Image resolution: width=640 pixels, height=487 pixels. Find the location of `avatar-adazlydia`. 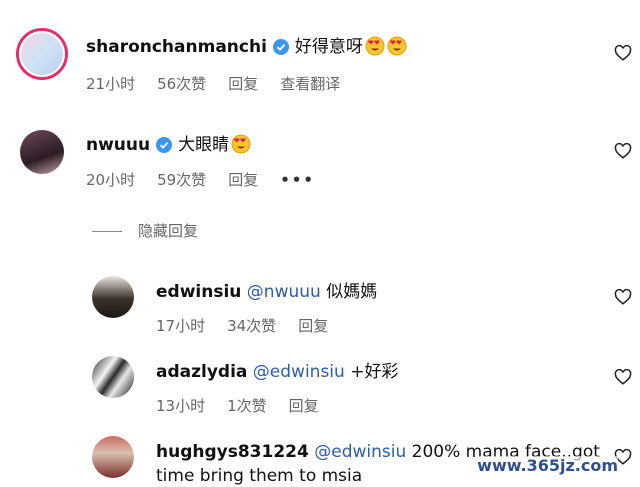

avatar-adazlydia is located at coordinates (113, 377).